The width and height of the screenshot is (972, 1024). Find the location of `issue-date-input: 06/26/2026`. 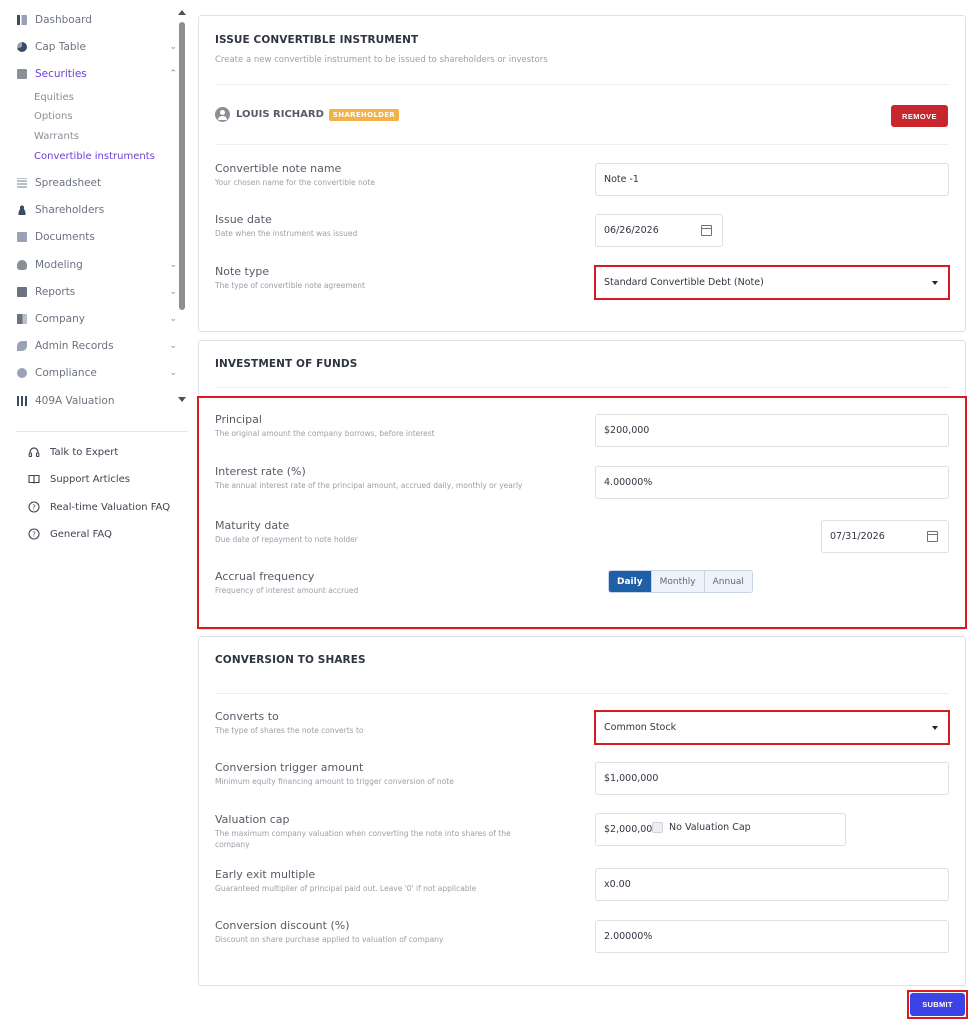

issue-date-input: 06/26/2026 is located at coordinates (659, 230).